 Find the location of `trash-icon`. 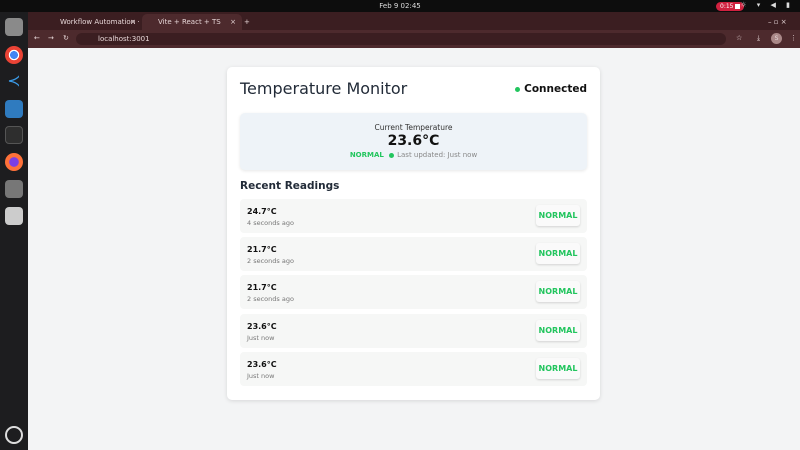

trash-icon is located at coordinates (14, 216).